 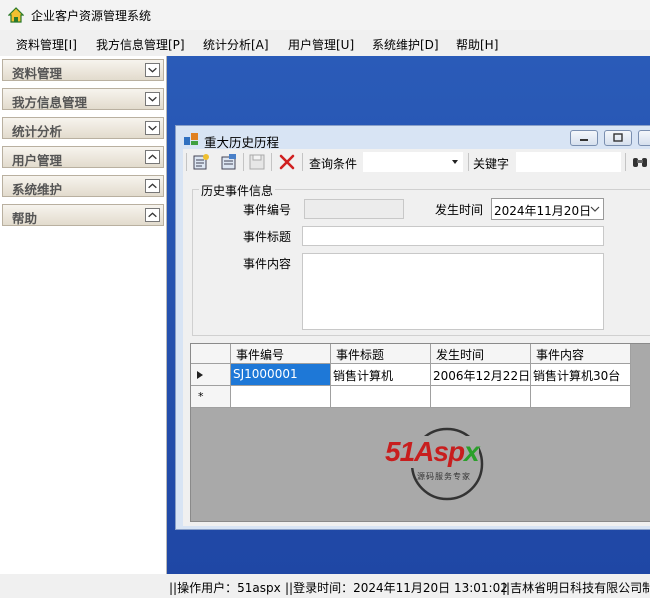 What do you see at coordinates (83, 186) in the screenshot?
I see `sidebar-item-system: 系统维护` at bounding box center [83, 186].